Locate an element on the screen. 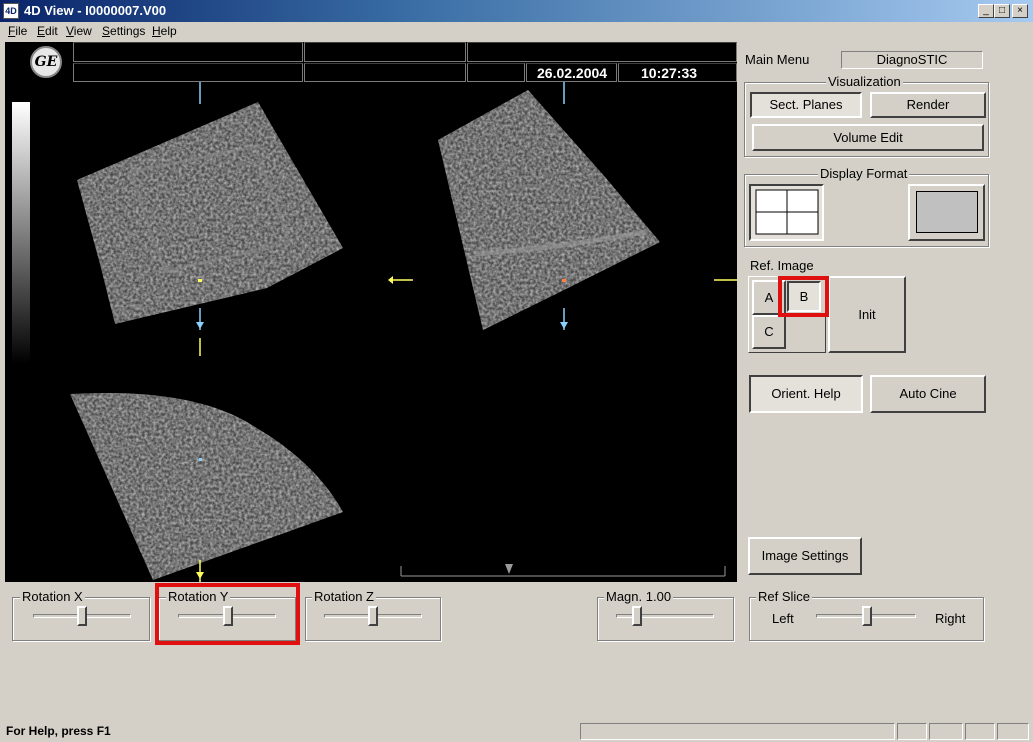  plane-a-image is located at coordinates (210, 213).